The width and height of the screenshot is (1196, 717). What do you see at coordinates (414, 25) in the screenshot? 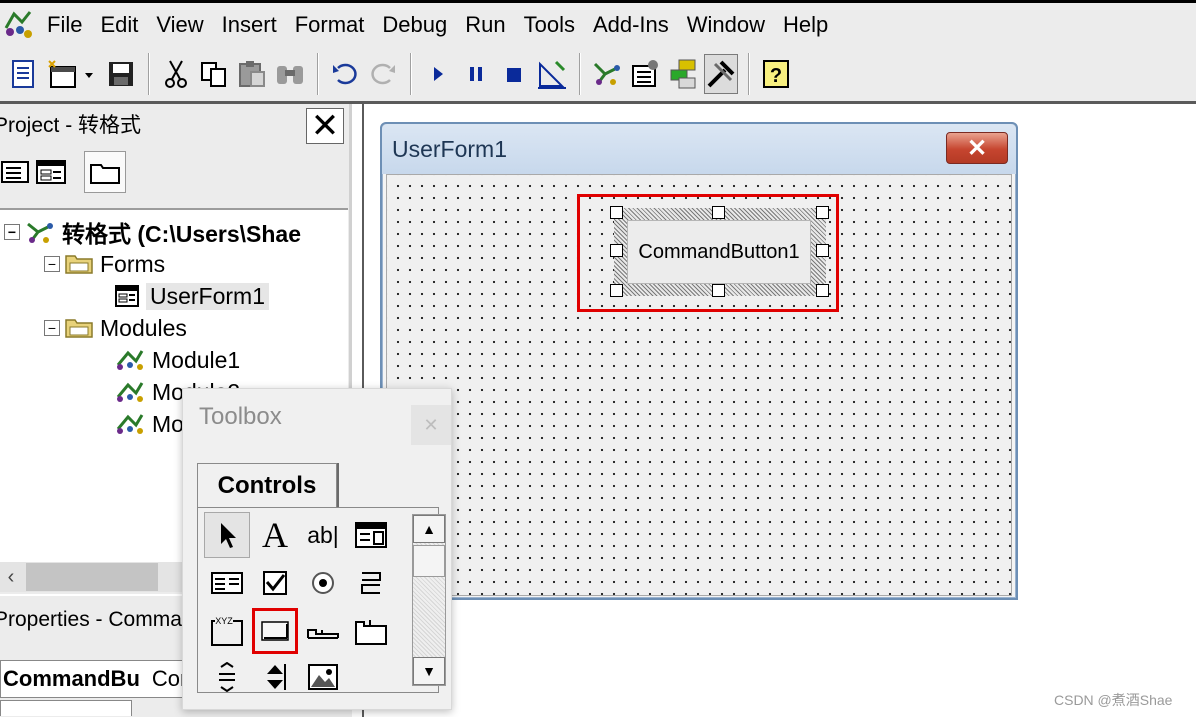
I see `menu-debug: Debug` at bounding box center [414, 25].